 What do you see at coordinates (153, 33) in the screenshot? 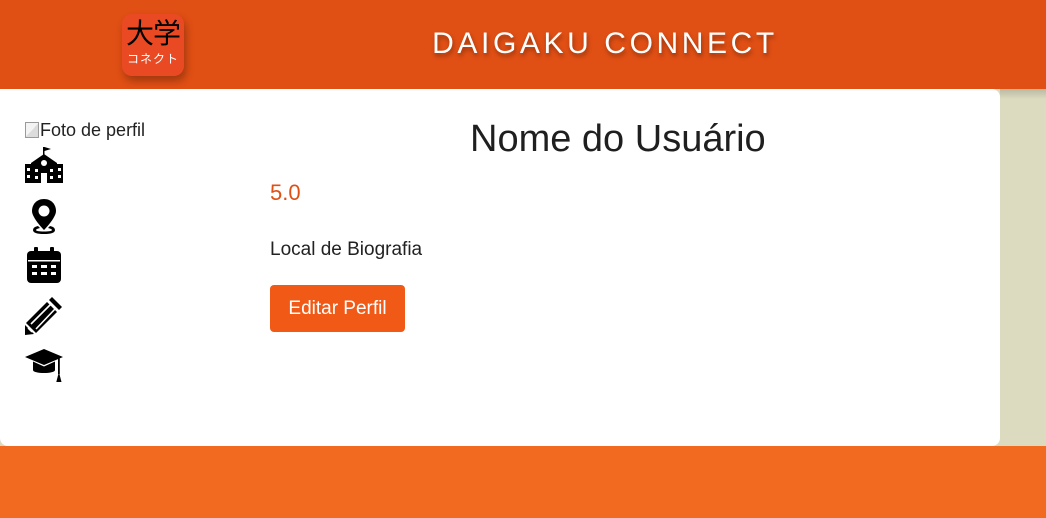
I see `logo-kanji: 大学` at bounding box center [153, 33].